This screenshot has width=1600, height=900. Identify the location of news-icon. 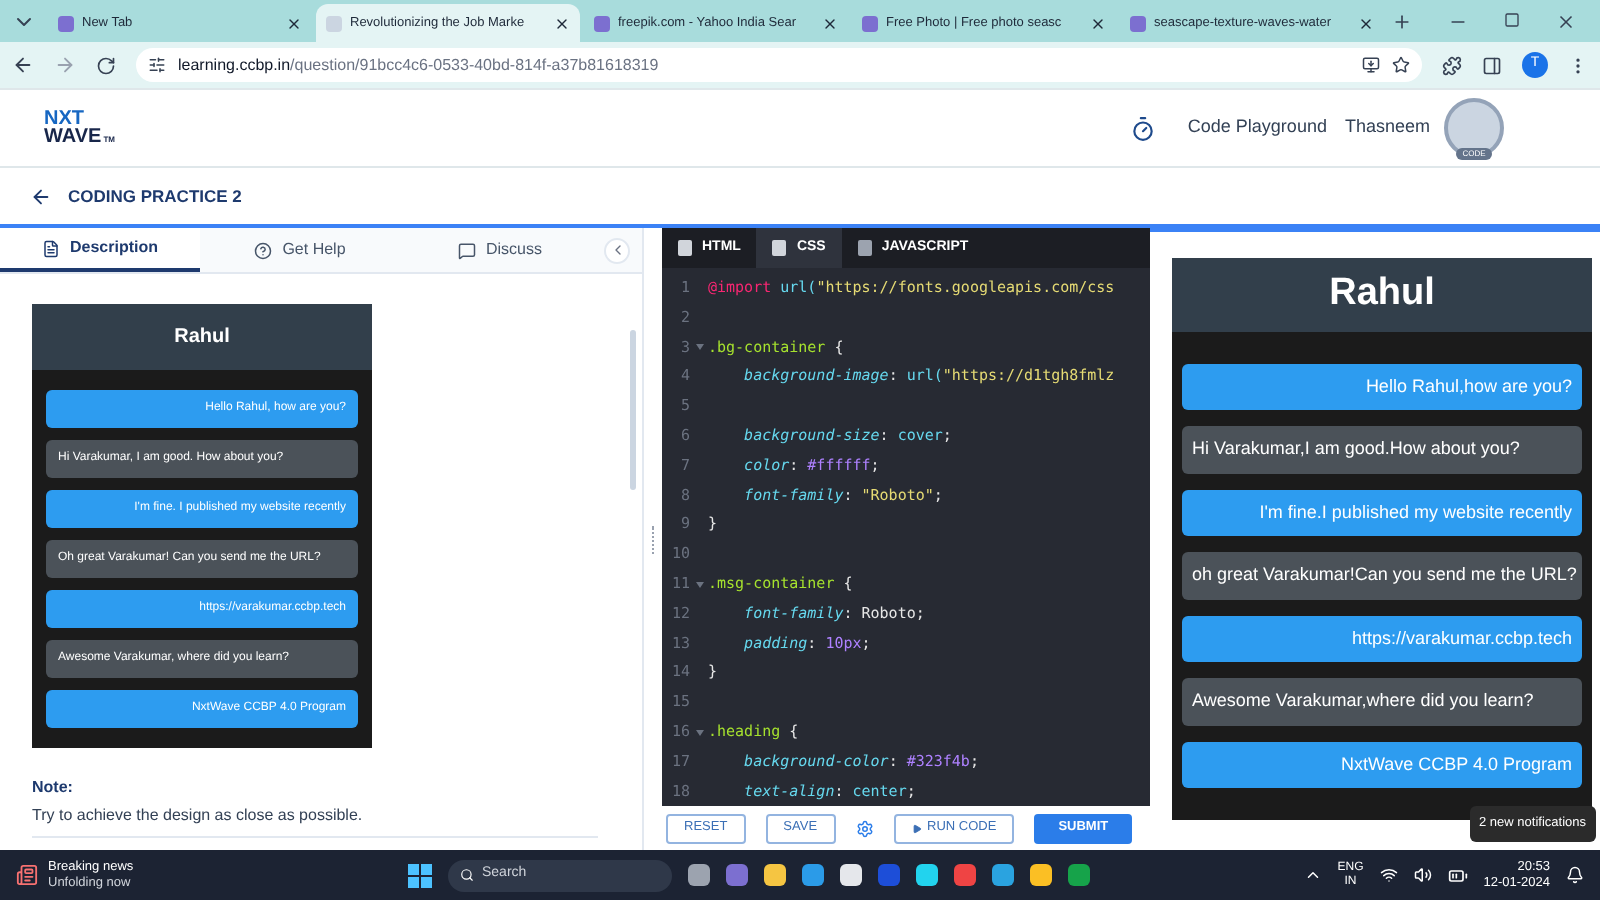
(27, 875).